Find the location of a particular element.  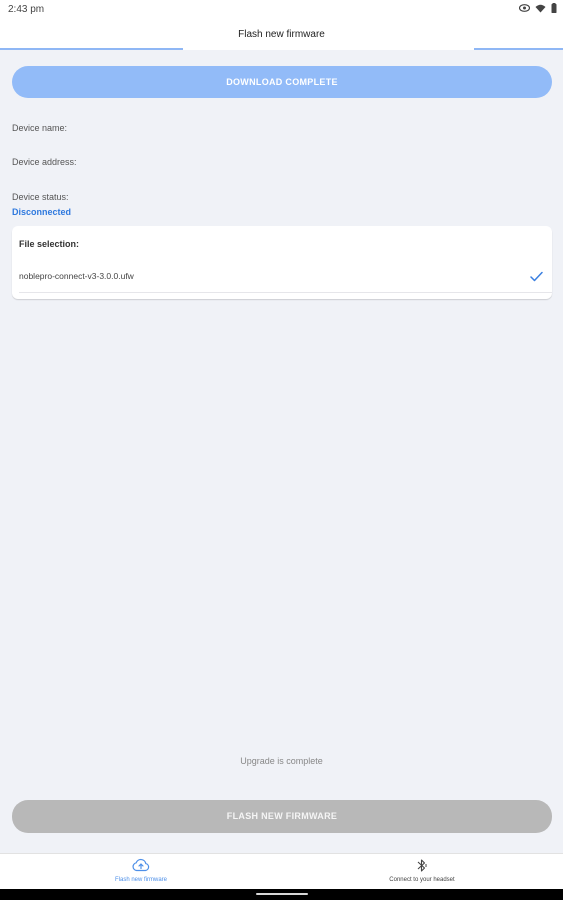

file-selection-heading: File selection: is located at coordinates (49, 244).